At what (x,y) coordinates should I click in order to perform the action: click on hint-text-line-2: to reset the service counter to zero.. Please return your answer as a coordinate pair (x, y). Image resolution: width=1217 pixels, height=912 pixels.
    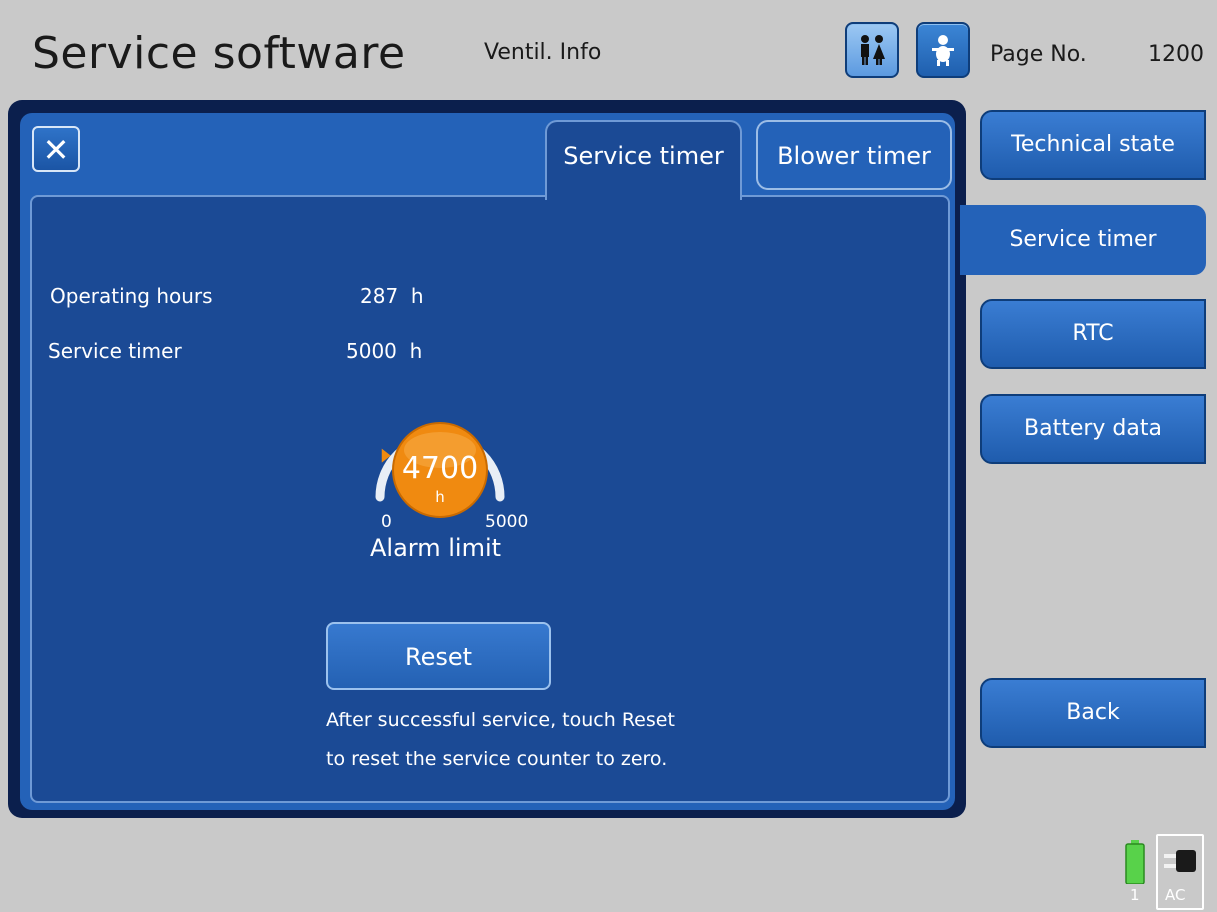
    Looking at the image, I should click on (497, 759).